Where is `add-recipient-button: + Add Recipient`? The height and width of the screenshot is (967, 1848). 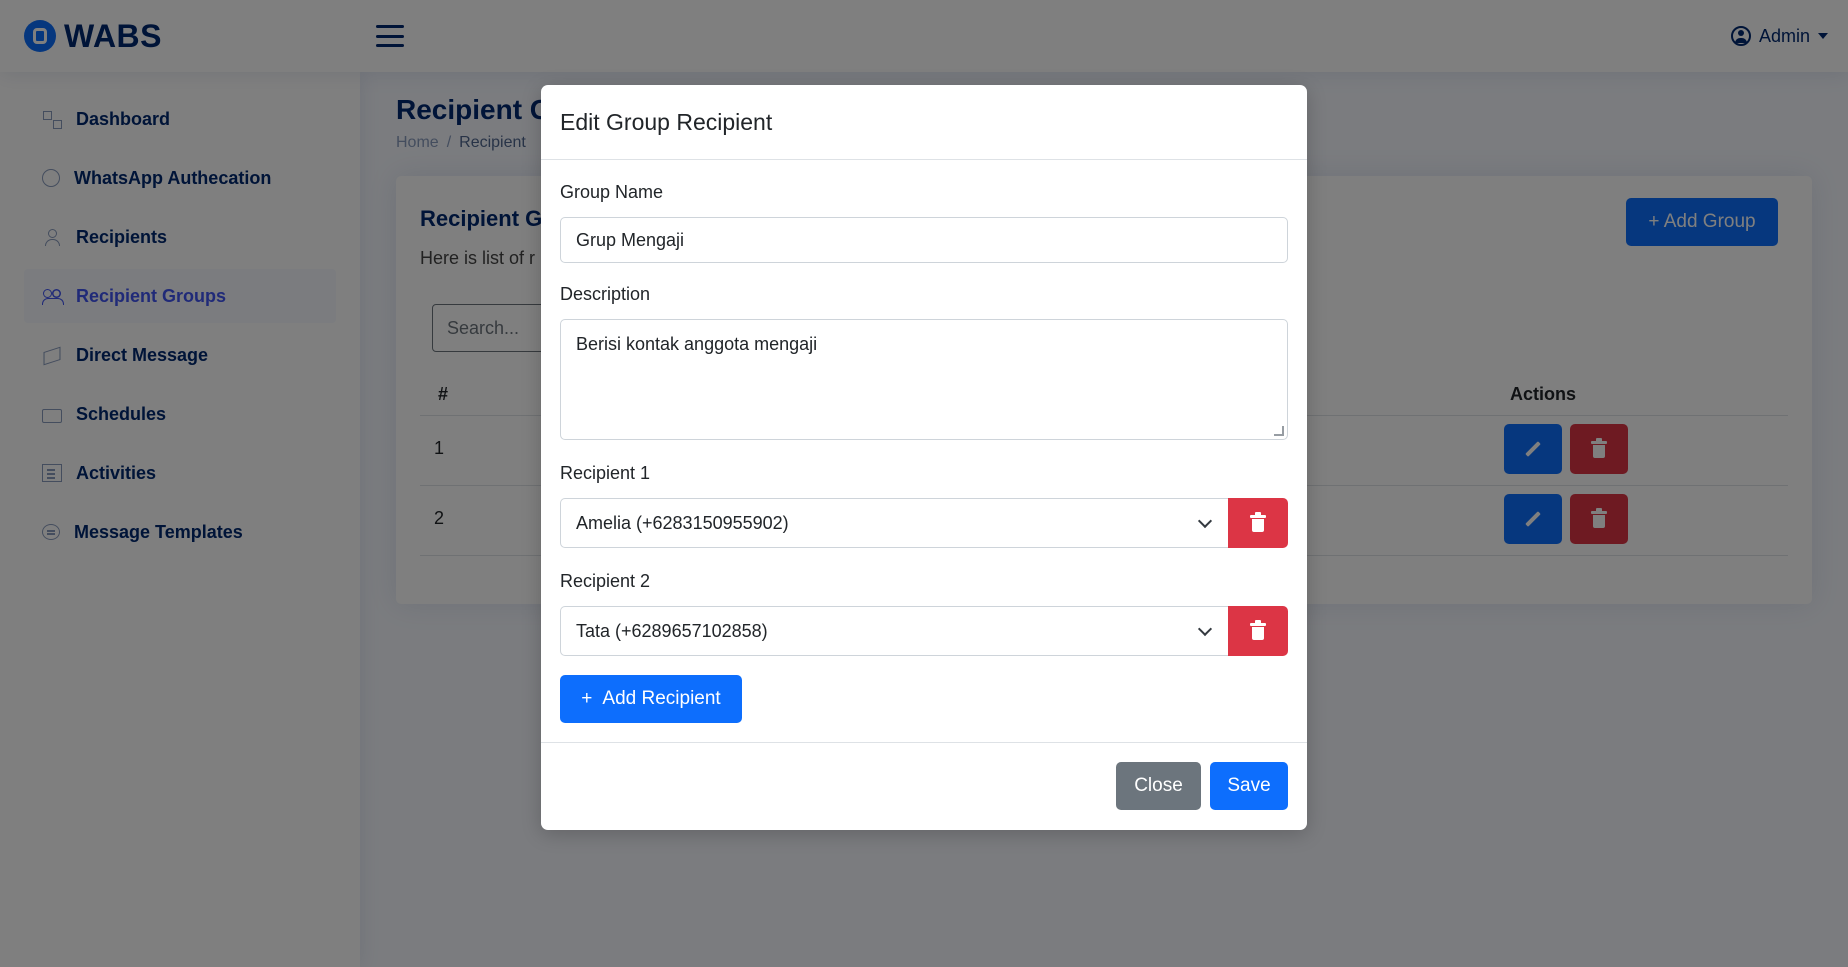
add-recipient-button: + Add Recipient is located at coordinates (651, 699).